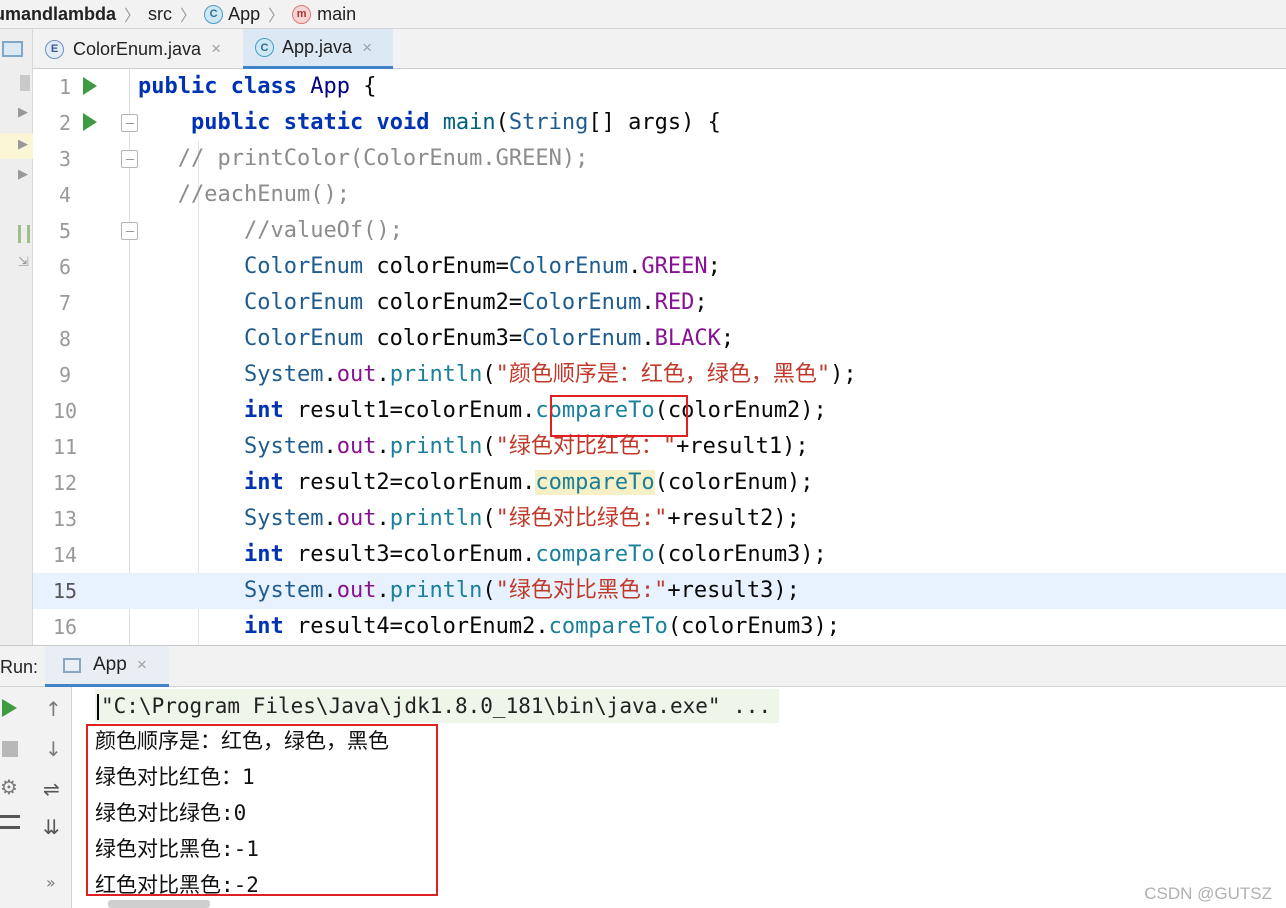  Describe the element at coordinates (53, 709) in the screenshot. I see `arrow-up-icon: ↑` at that location.